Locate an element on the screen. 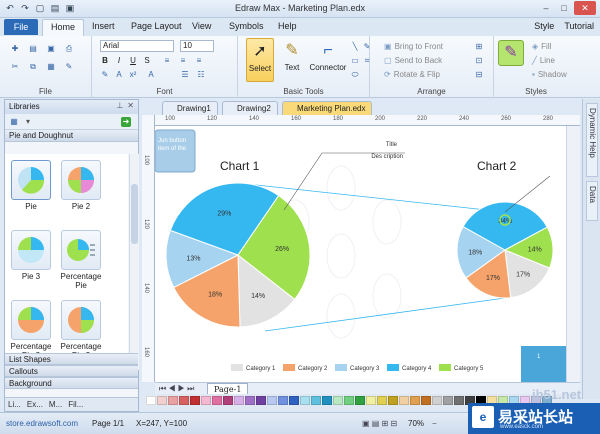 The image size is (600, 434). library-menu-icon: ▦ is located at coordinates (14, 122).